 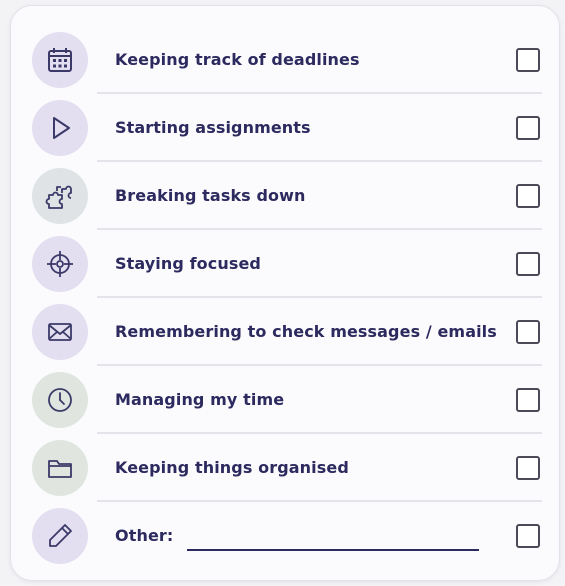 I want to click on puzzle-icon, so click(x=60, y=196).